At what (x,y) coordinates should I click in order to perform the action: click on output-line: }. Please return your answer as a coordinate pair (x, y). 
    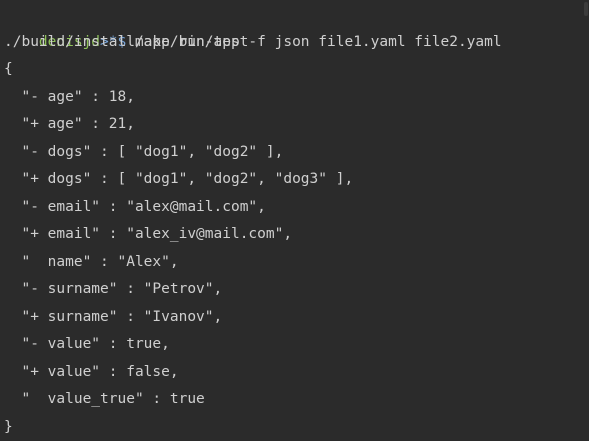
    Looking at the image, I should click on (8, 426).